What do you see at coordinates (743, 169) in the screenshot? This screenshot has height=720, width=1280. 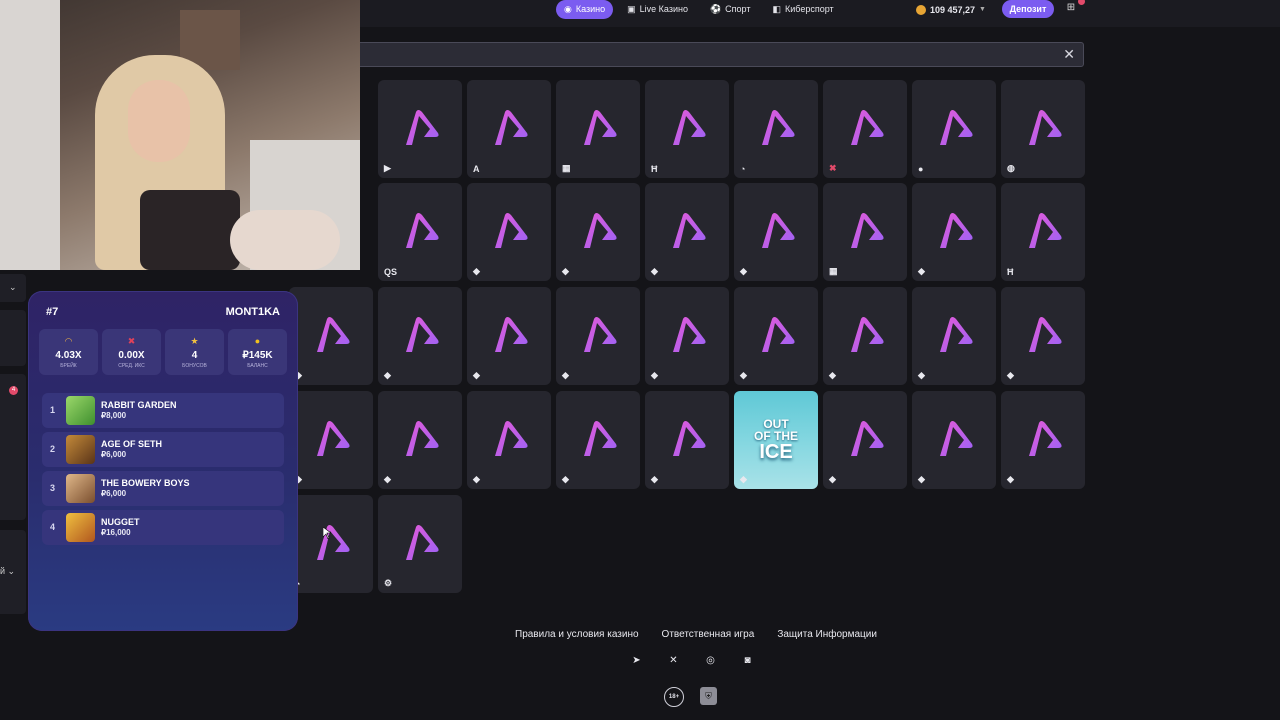 I see `provider-icon: ◔` at bounding box center [743, 169].